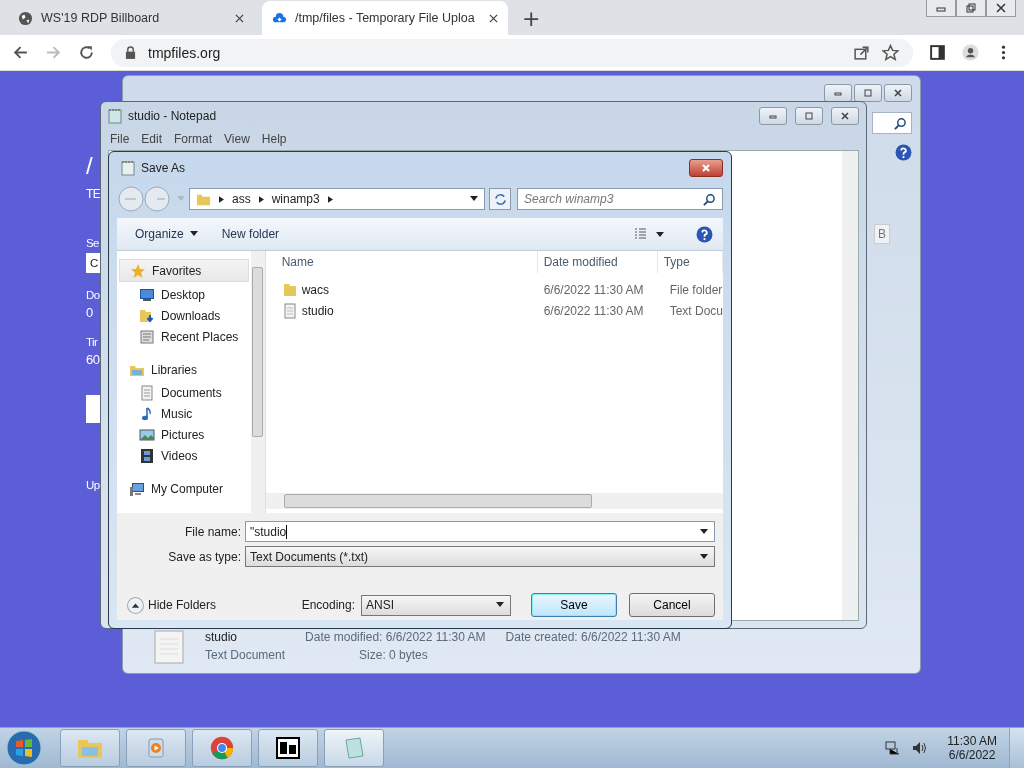  I want to click on nav-item: Music, so click(184, 413).